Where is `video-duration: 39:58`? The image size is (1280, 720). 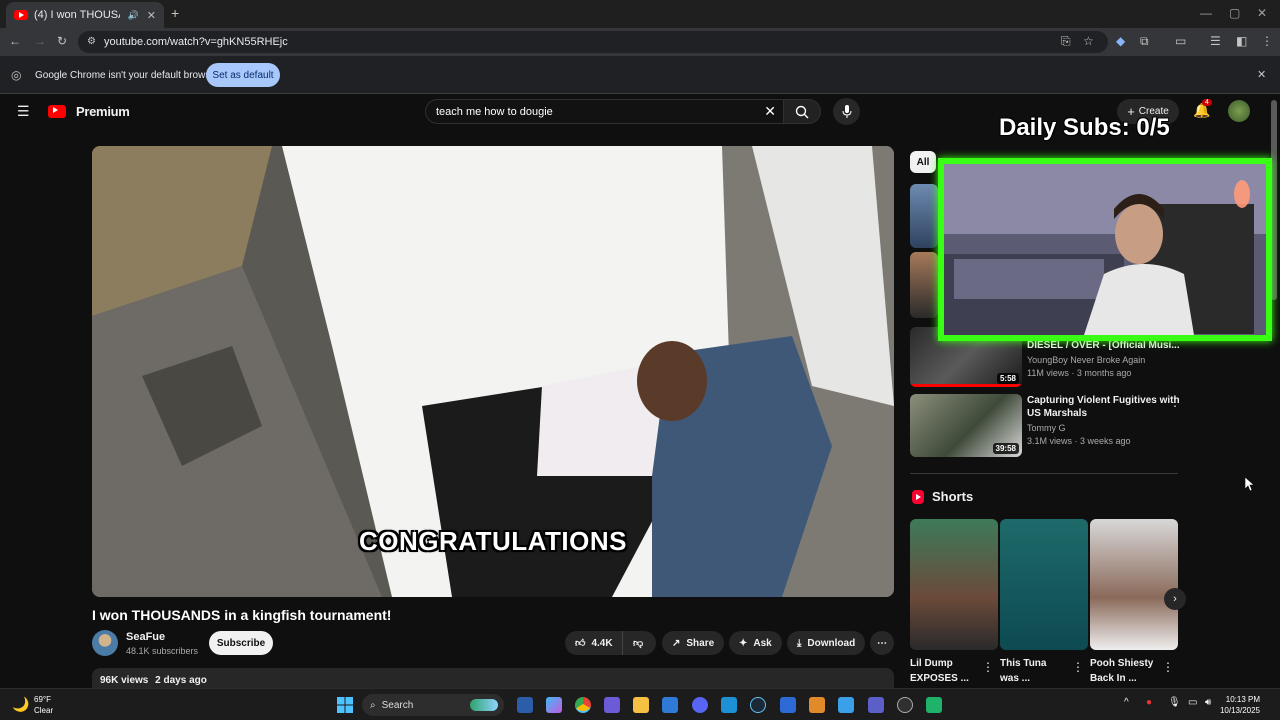 video-duration: 39:58 is located at coordinates (1005, 448).